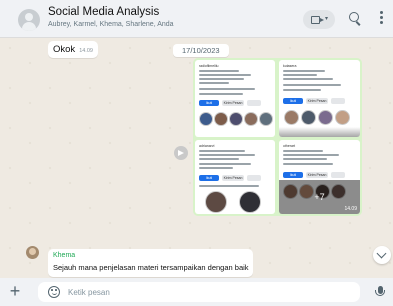 The width and height of the screenshot is (393, 306). What do you see at coordinates (208, 292) in the screenshot?
I see `message-input` at bounding box center [208, 292].